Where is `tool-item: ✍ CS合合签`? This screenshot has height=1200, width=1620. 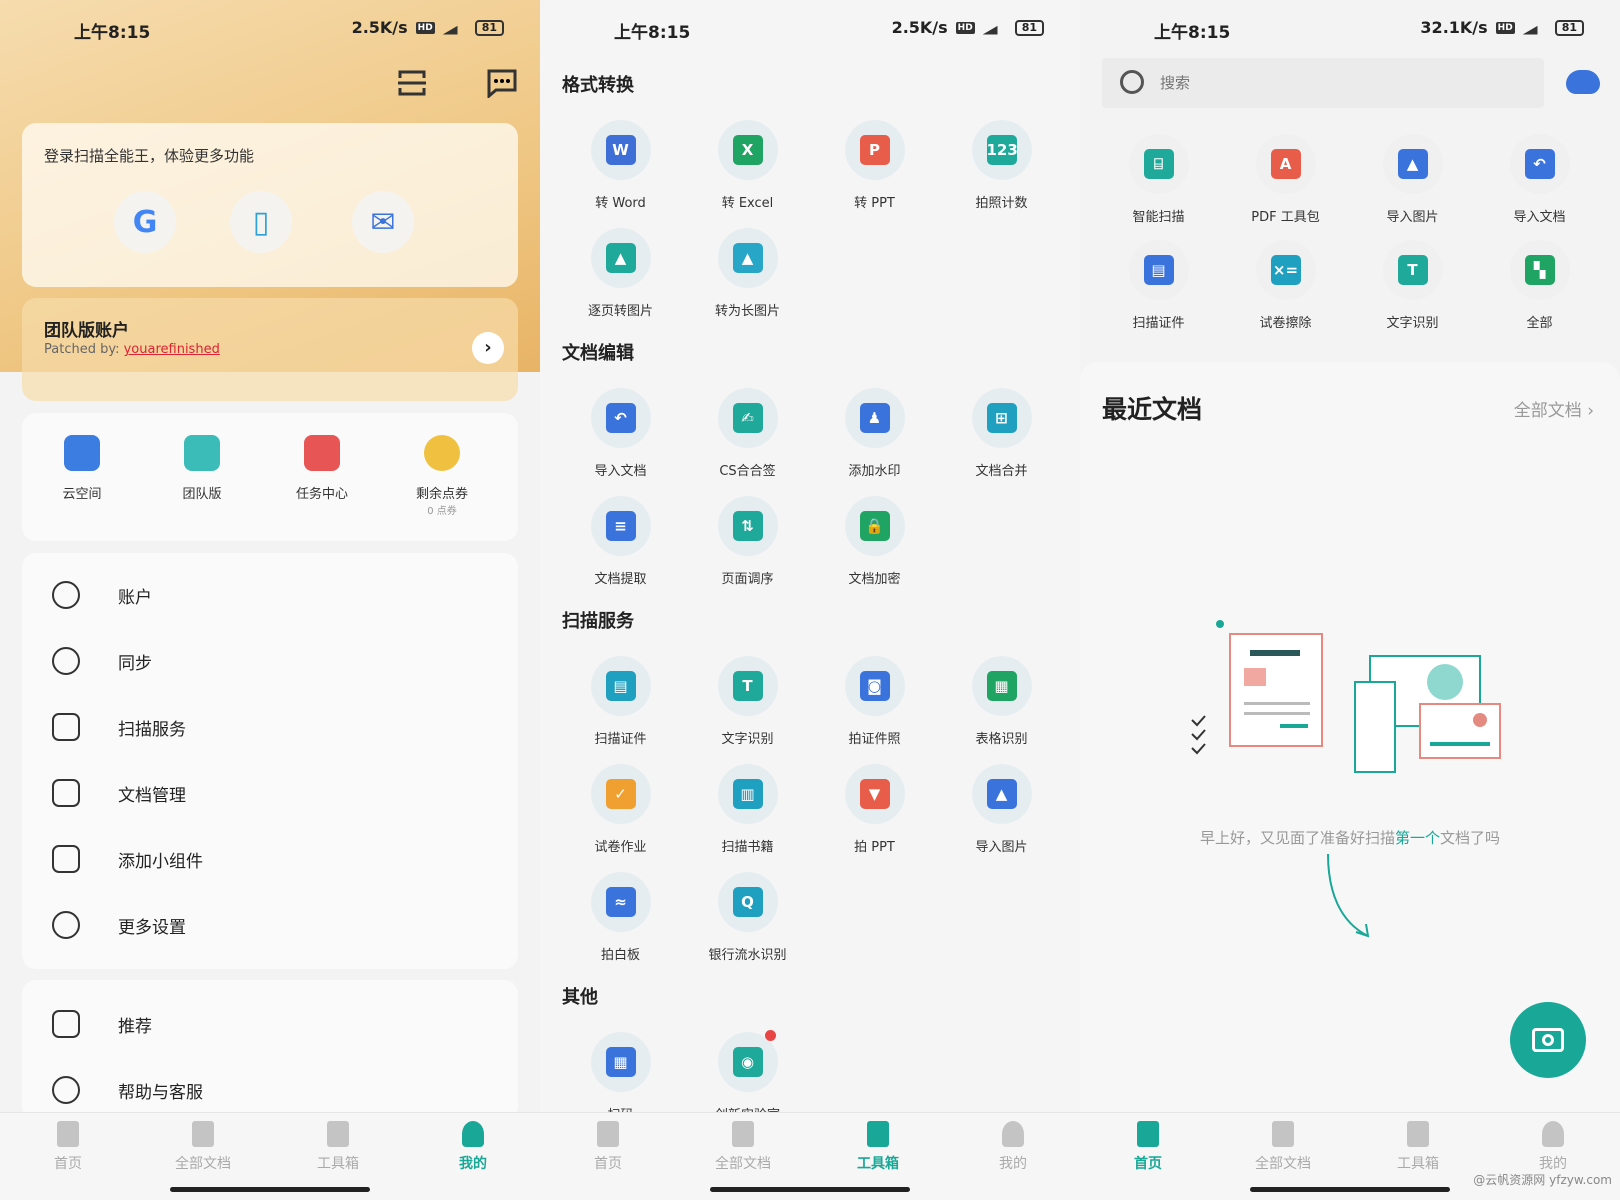 tool-item: ✍ CS合合签 is located at coordinates (747, 428).